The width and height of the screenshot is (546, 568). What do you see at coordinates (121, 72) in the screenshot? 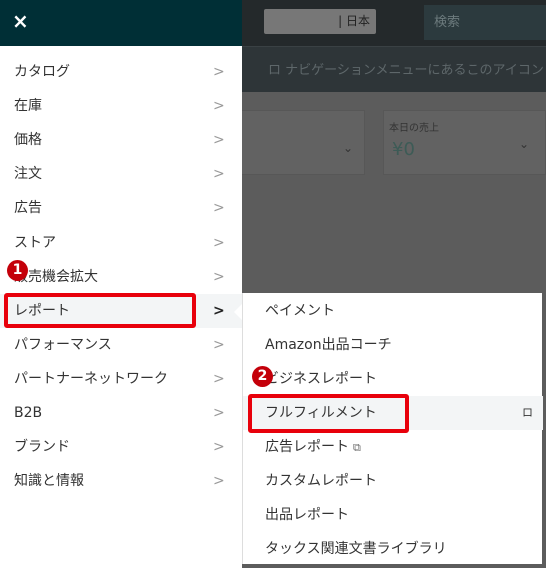
I see `menu-item: カタログ >` at bounding box center [121, 72].